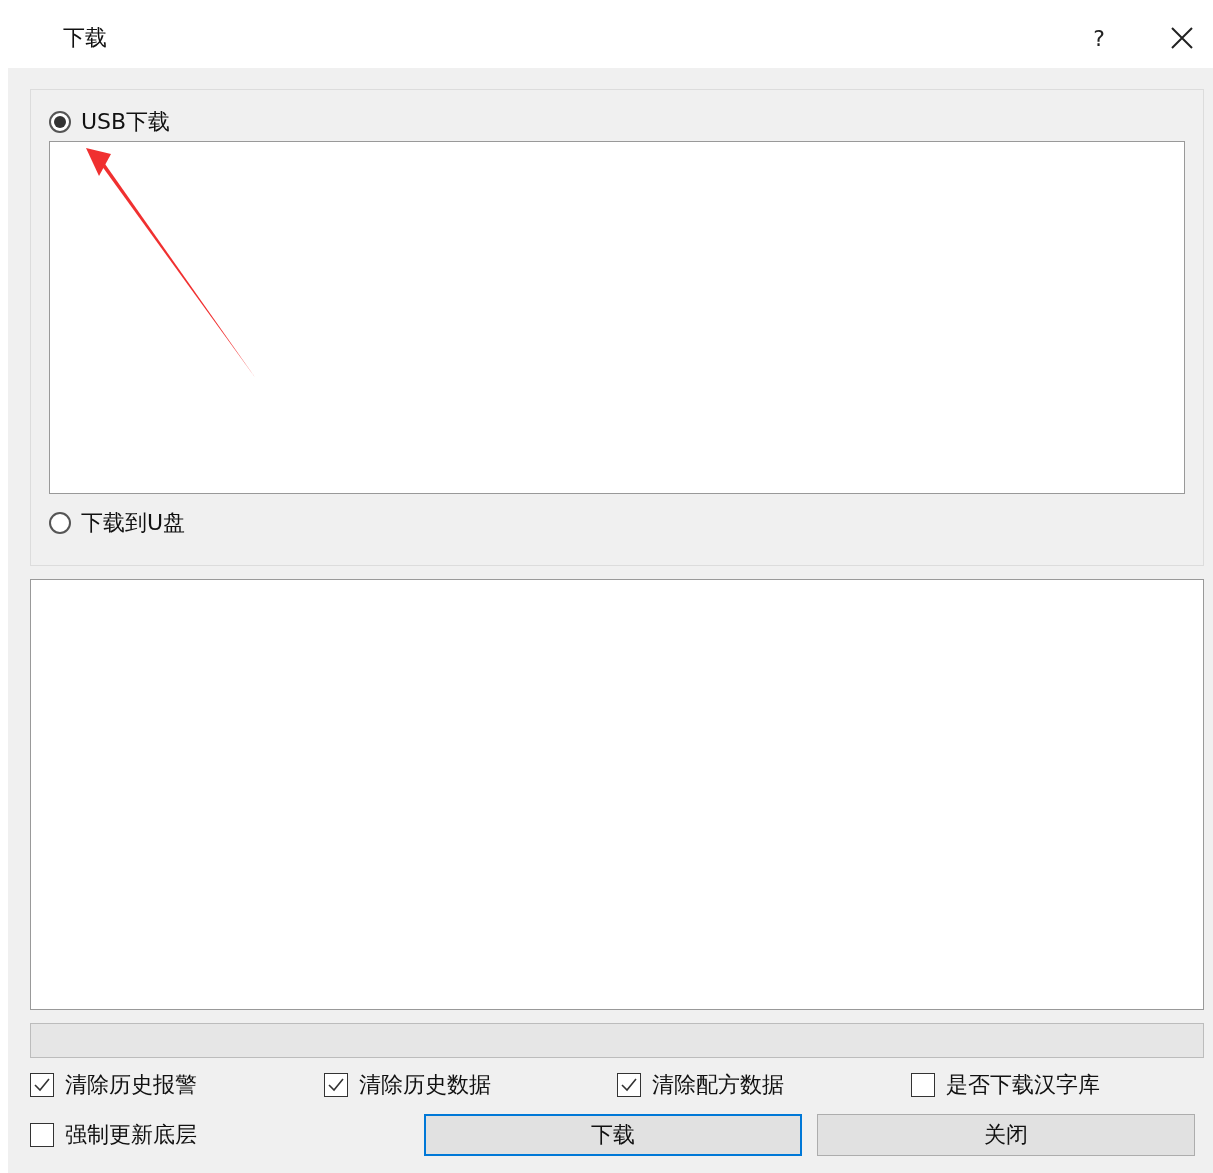 The height and width of the screenshot is (1173, 1213). Describe the element at coordinates (718, 1085) in the screenshot. I see `checkbox-label: 清除配方数据` at that location.